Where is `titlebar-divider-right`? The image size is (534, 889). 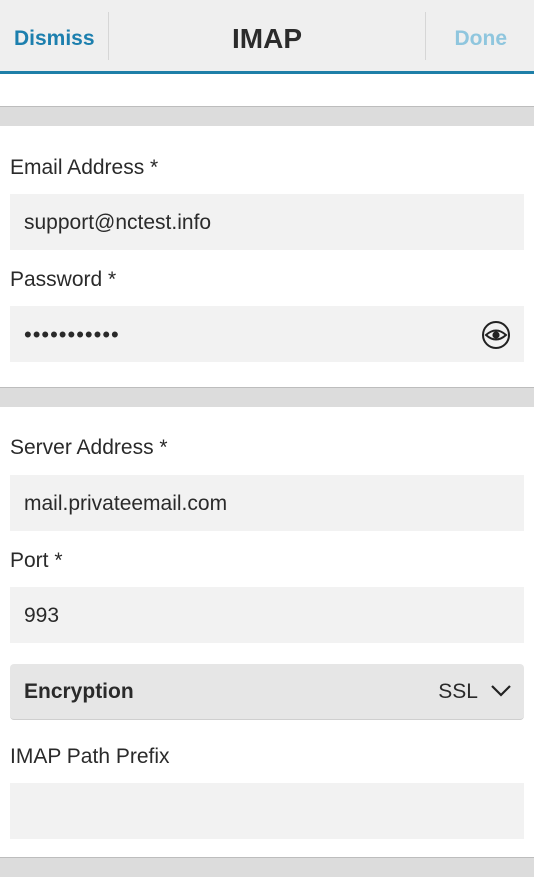
titlebar-divider-right is located at coordinates (425, 36).